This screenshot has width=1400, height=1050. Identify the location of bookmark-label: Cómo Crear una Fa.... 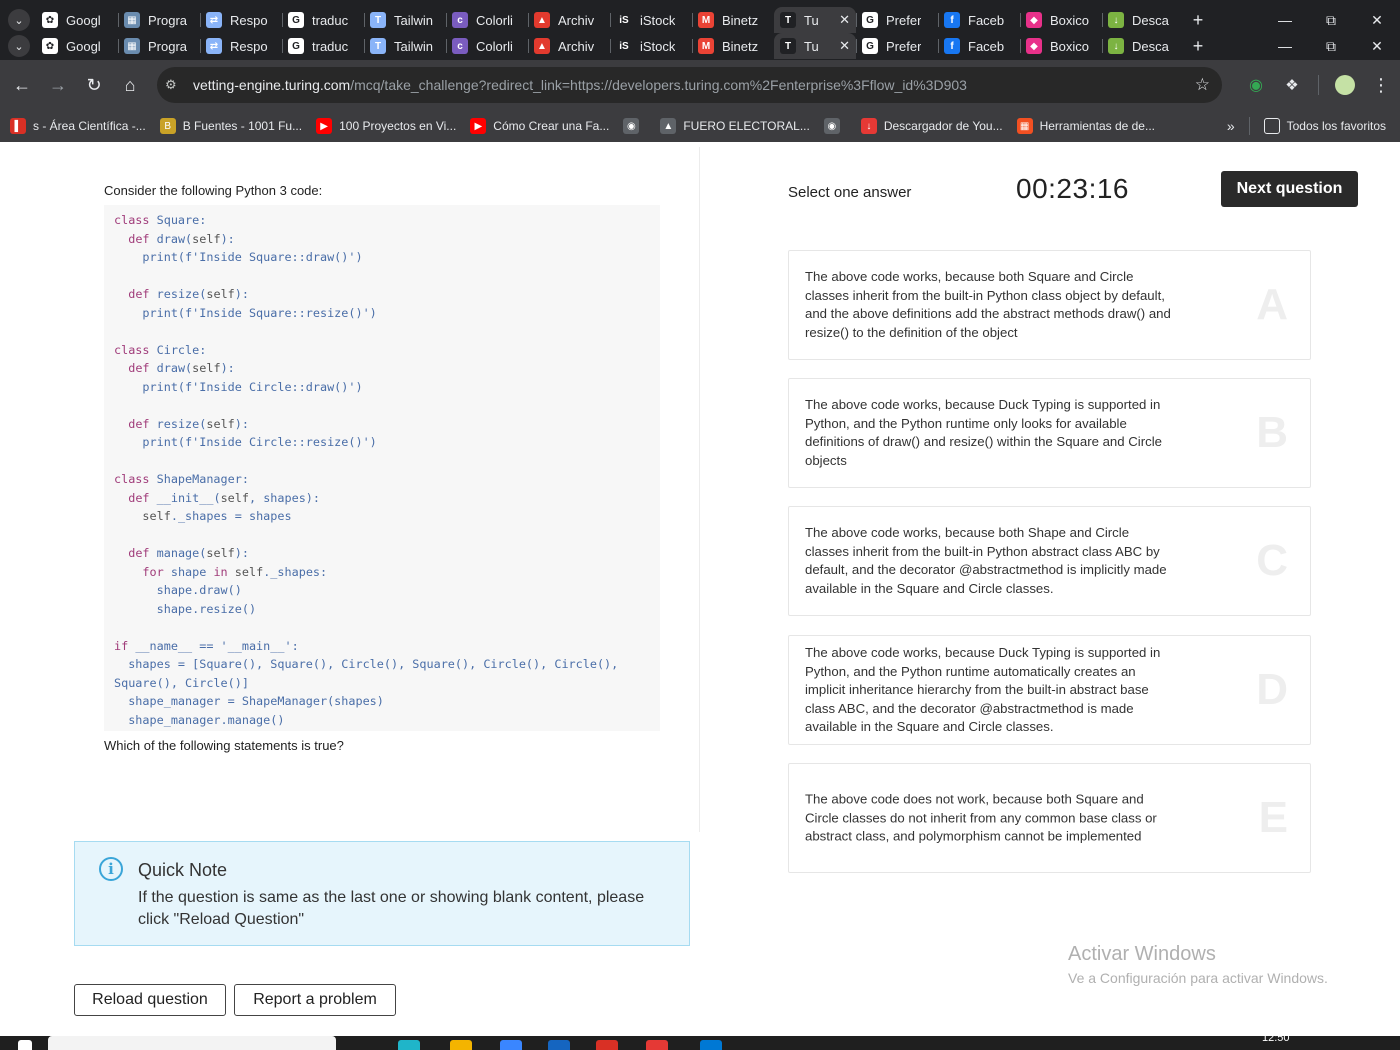
(551, 126).